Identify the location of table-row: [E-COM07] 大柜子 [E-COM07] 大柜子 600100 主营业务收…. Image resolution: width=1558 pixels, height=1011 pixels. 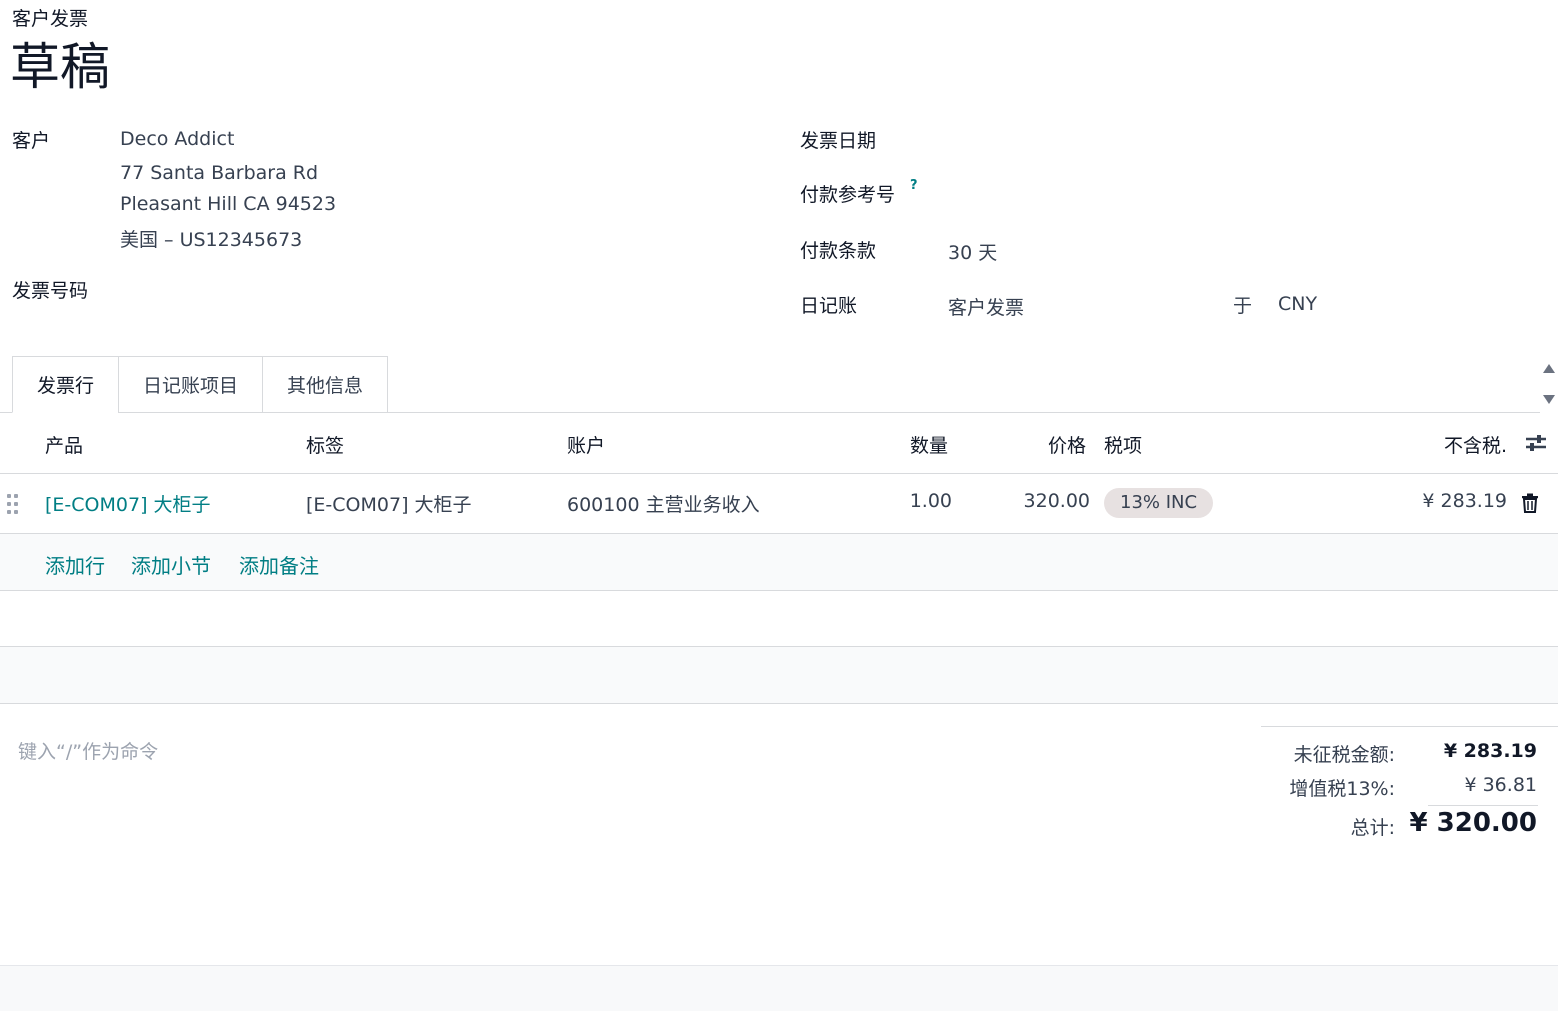
(779, 504).